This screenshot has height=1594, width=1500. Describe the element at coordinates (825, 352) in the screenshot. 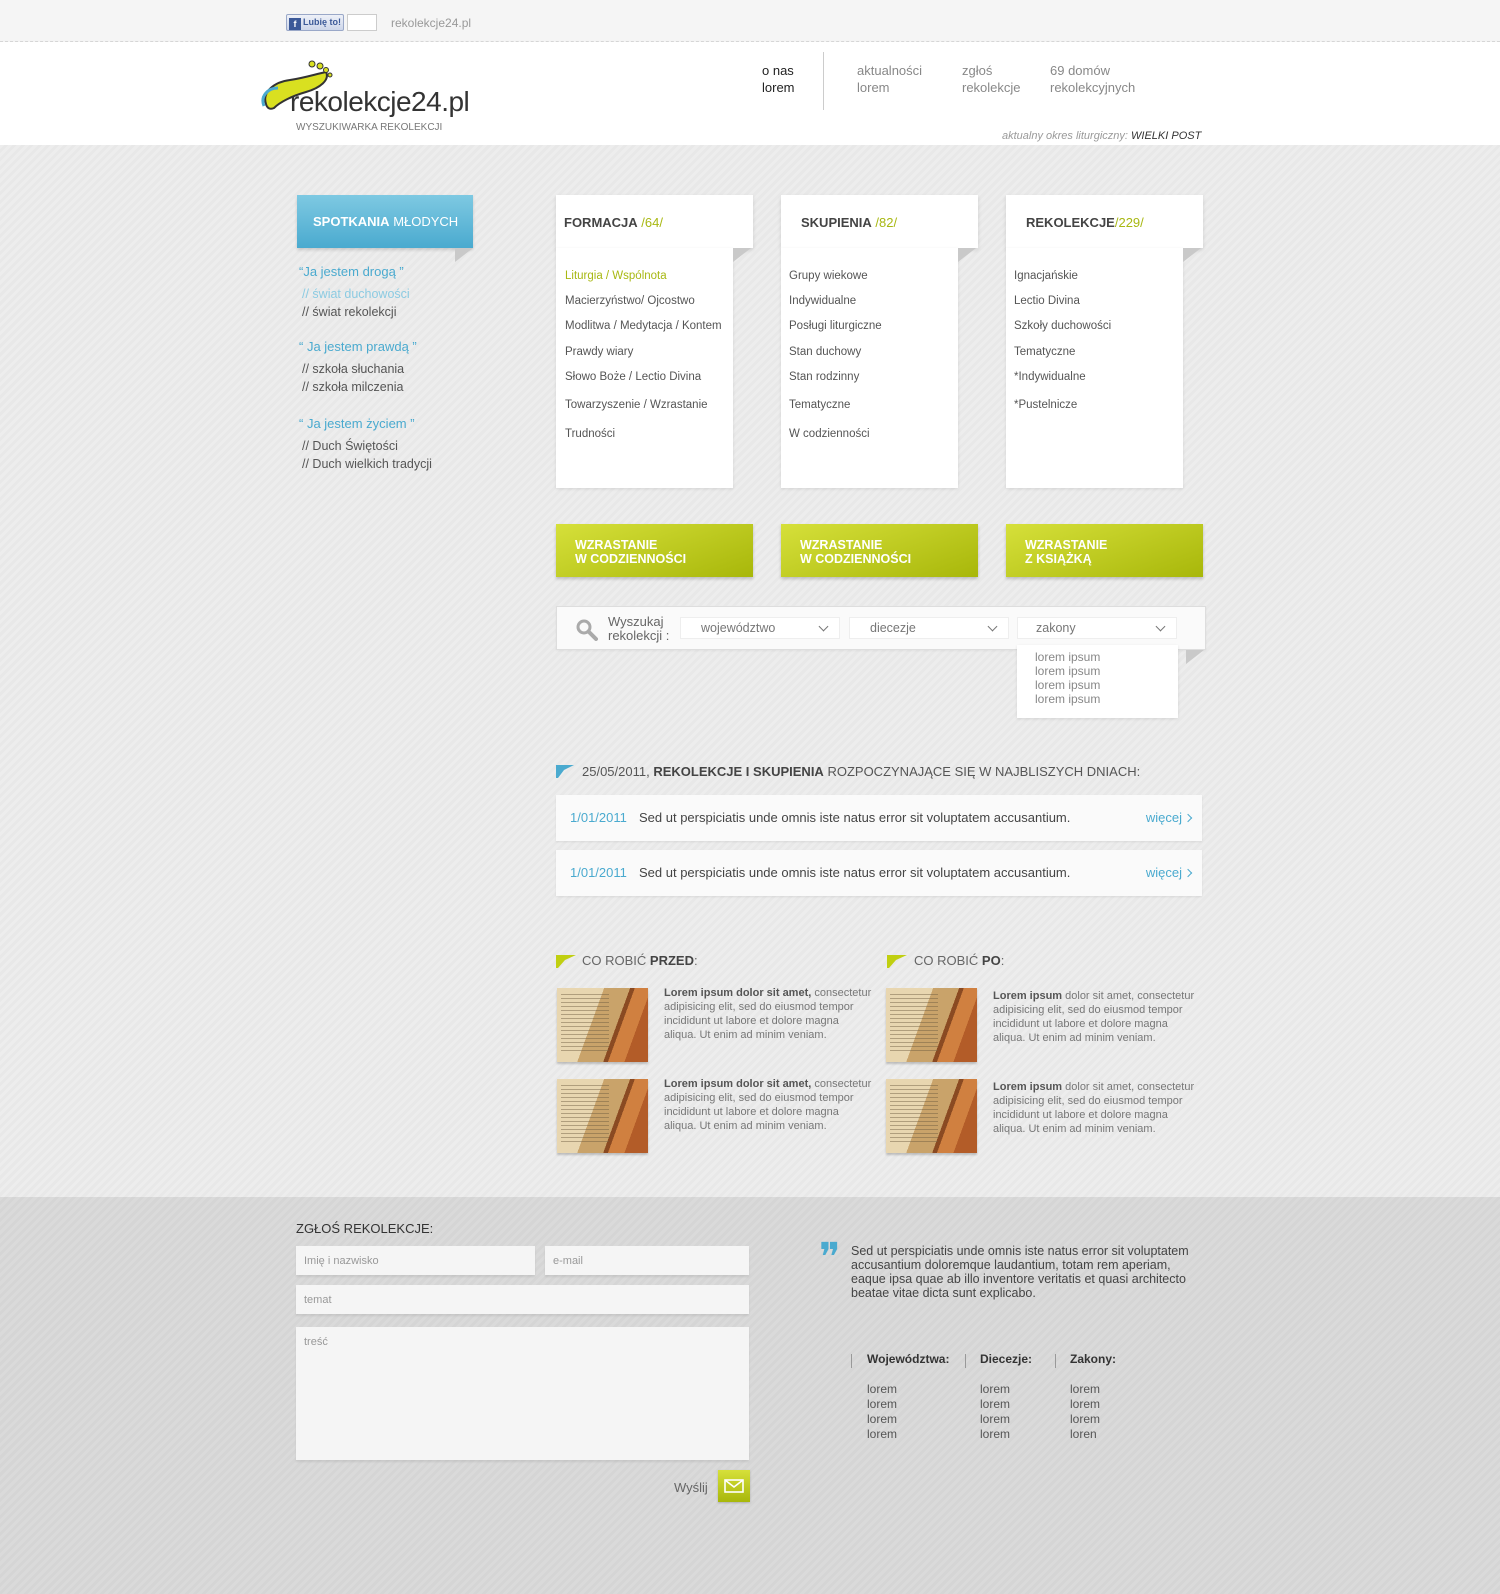

I see `category-item: Stan duchowy` at that location.